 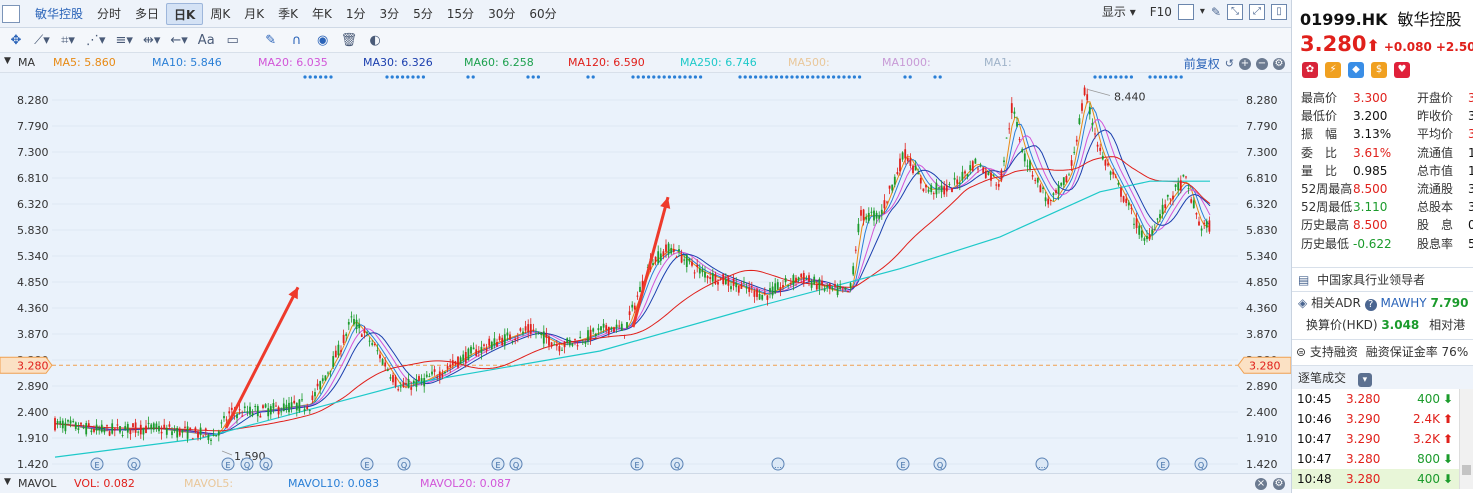 What do you see at coordinates (323, 40) in the screenshot?
I see `eye-icon: ◉` at bounding box center [323, 40].